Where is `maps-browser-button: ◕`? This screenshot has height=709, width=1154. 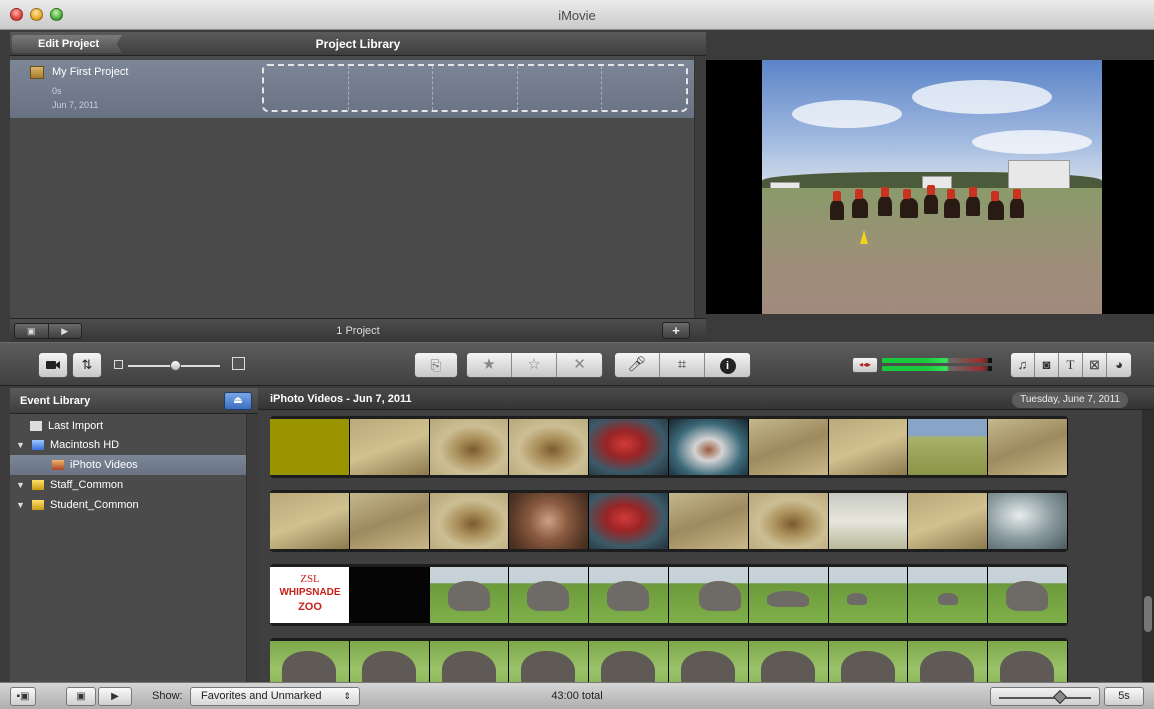
maps-browser-button: ◕ is located at coordinates (1119, 365).